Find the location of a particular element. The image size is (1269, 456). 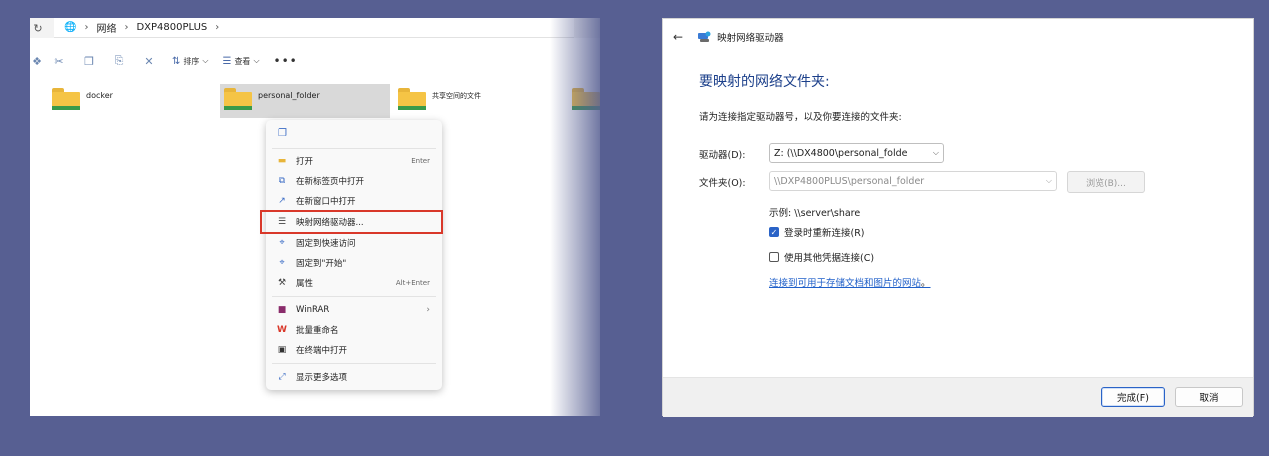

paste-icon: ⎘ is located at coordinates (119, 61).